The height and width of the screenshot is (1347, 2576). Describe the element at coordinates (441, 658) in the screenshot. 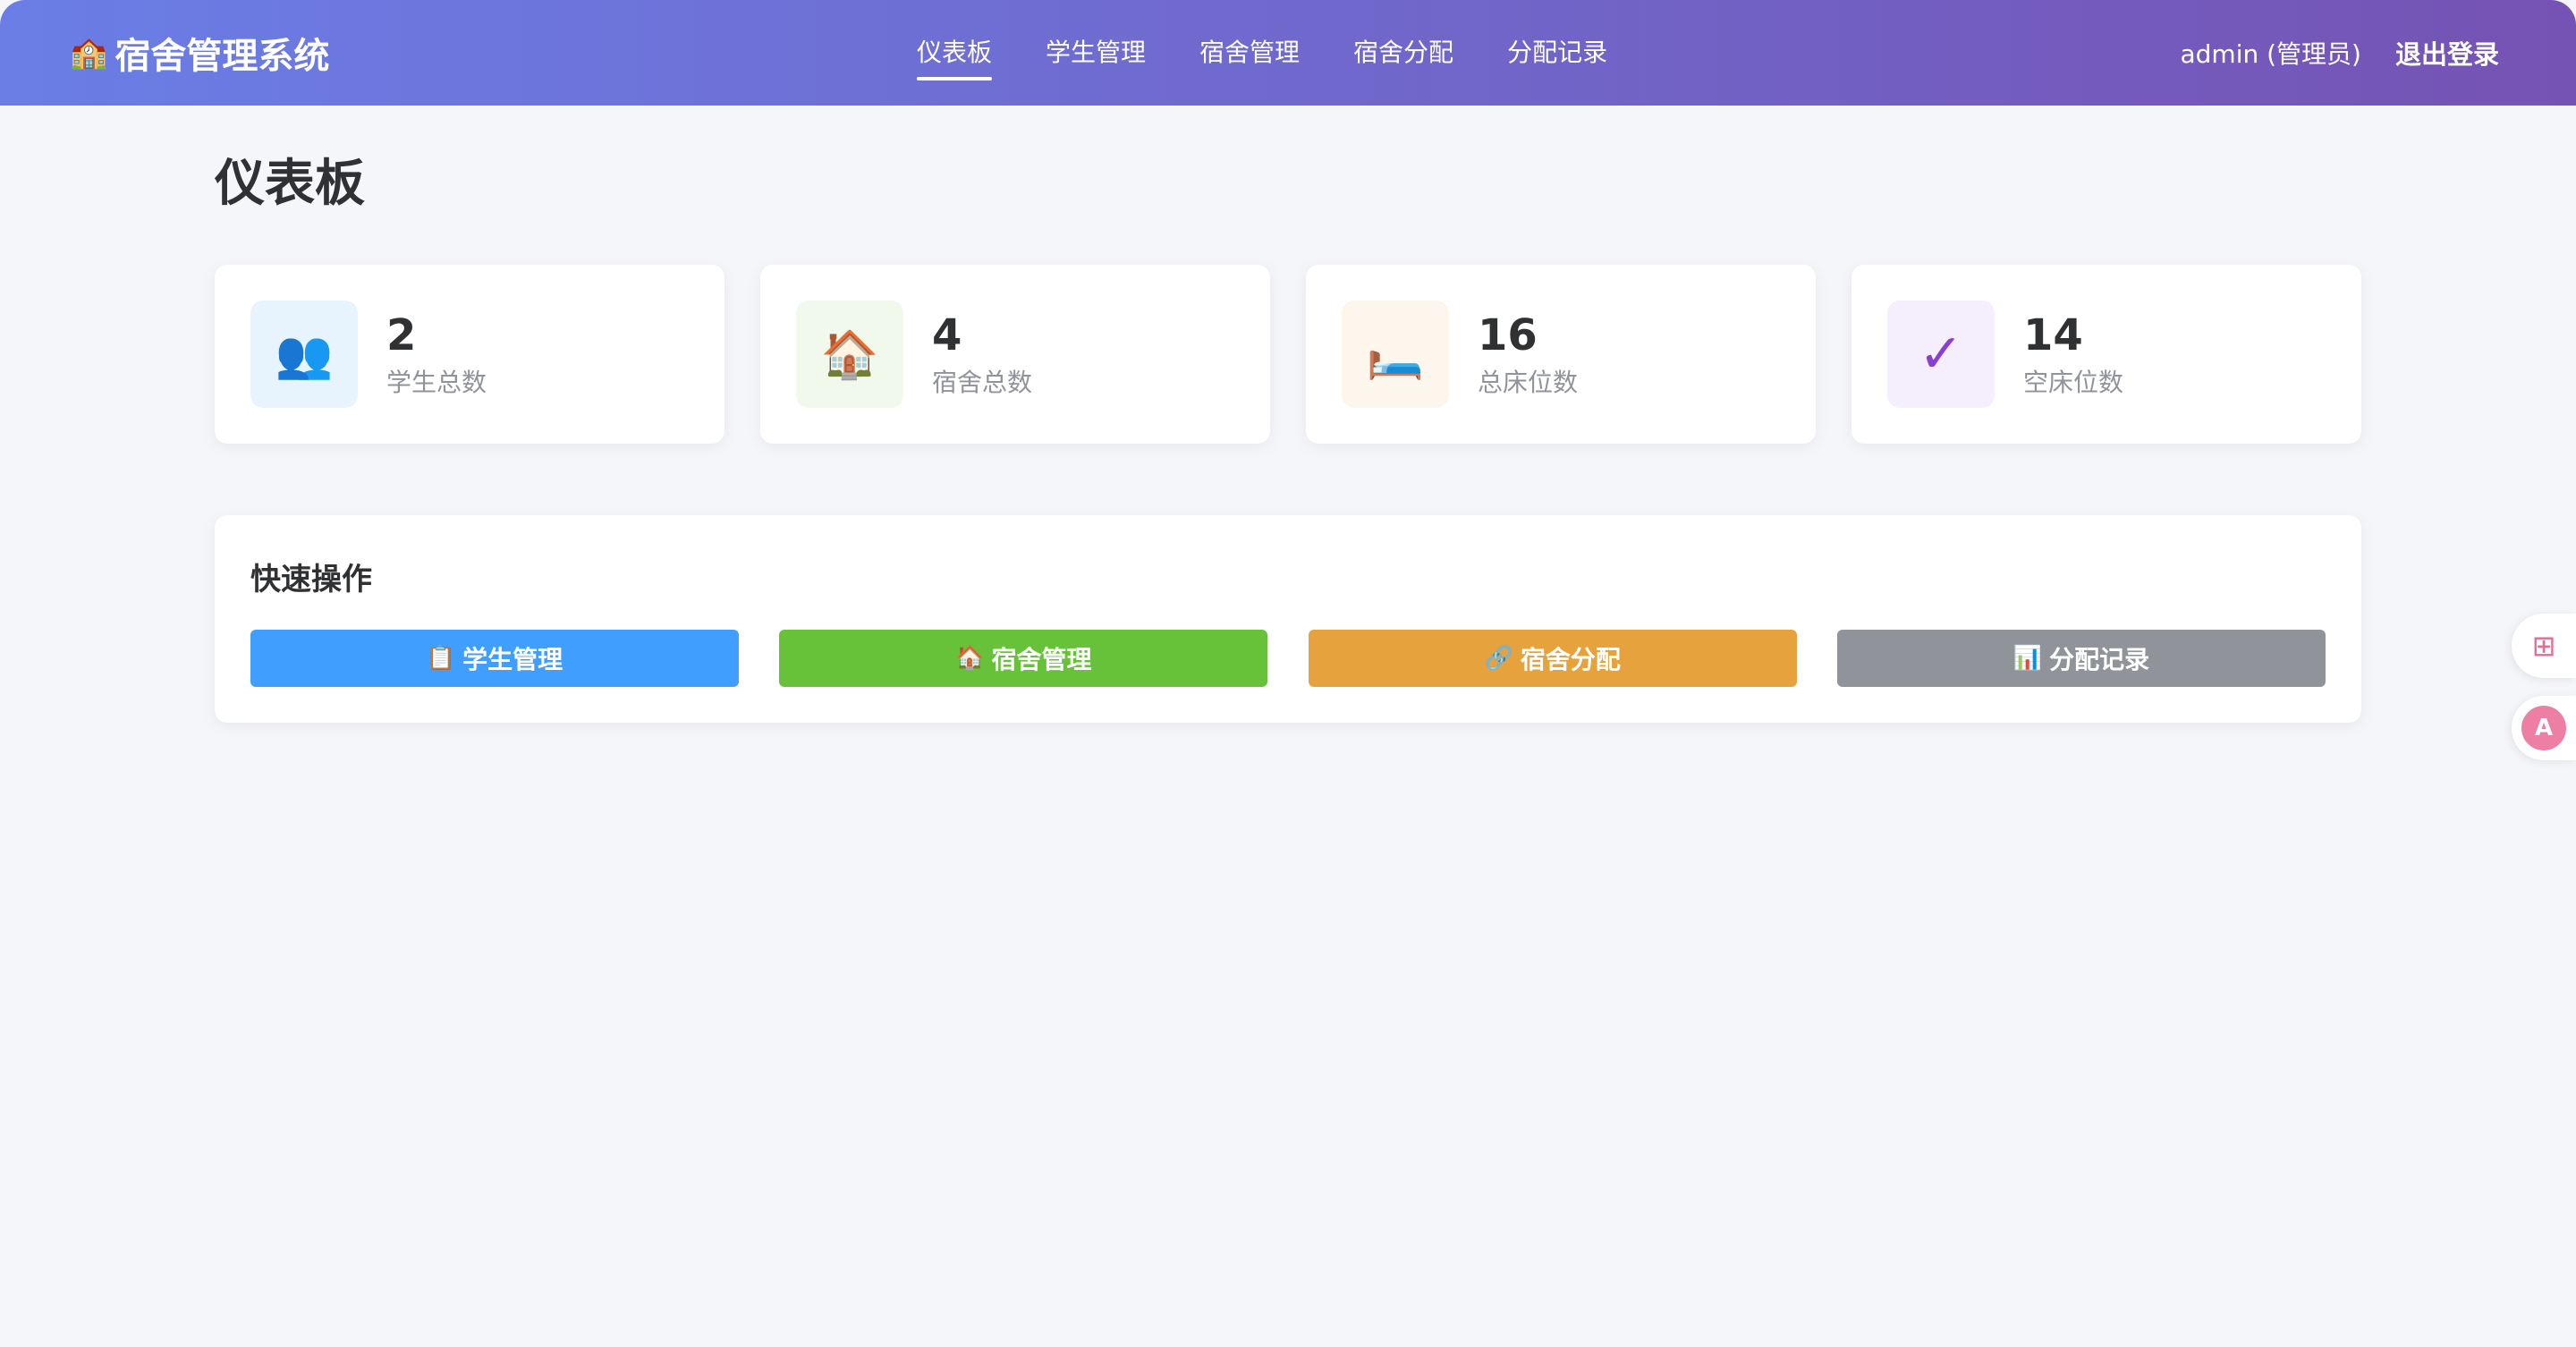

I see `clipboard-icon: 📋` at that location.